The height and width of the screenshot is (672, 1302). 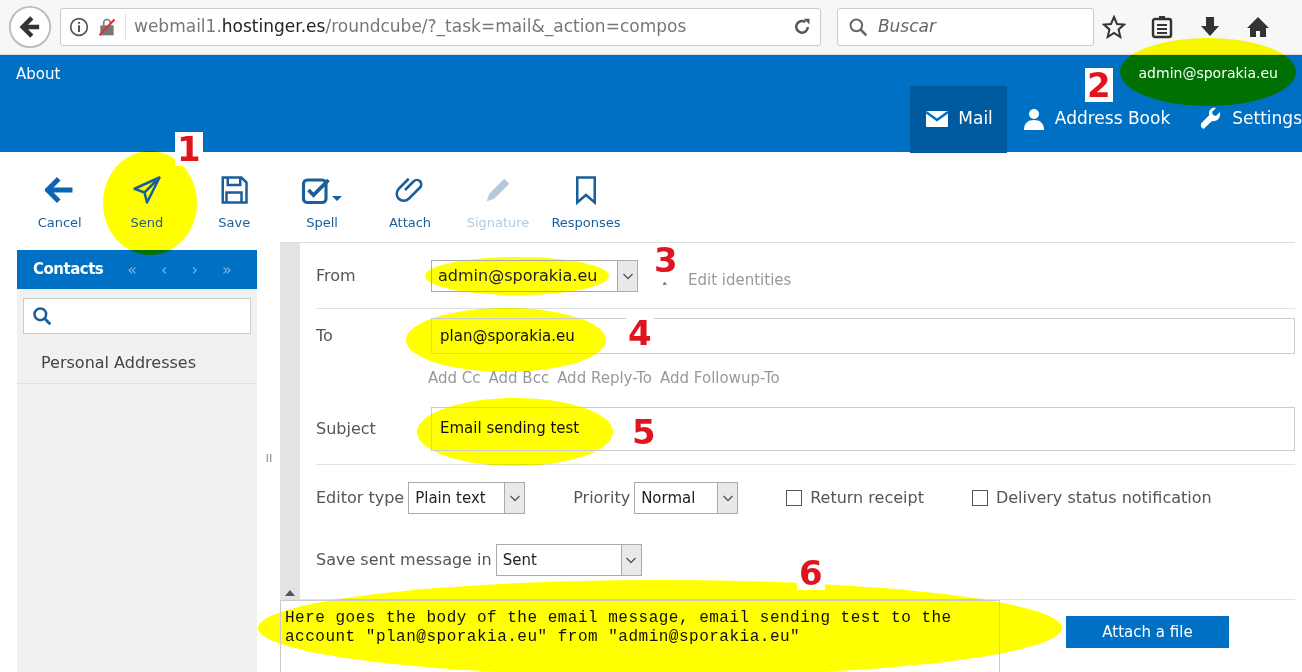 What do you see at coordinates (234, 203) in the screenshot?
I see `toolbar-button: Save` at bounding box center [234, 203].